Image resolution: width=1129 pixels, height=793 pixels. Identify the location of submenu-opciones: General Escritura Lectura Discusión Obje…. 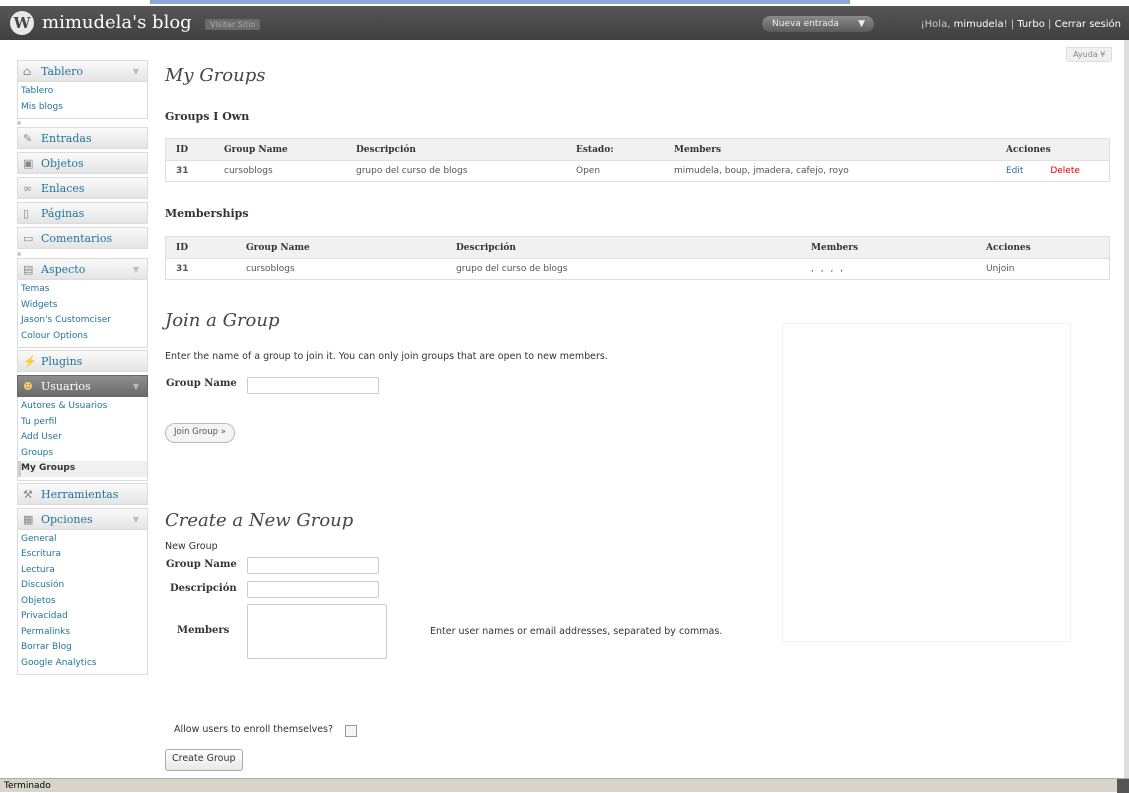
(82, 602).